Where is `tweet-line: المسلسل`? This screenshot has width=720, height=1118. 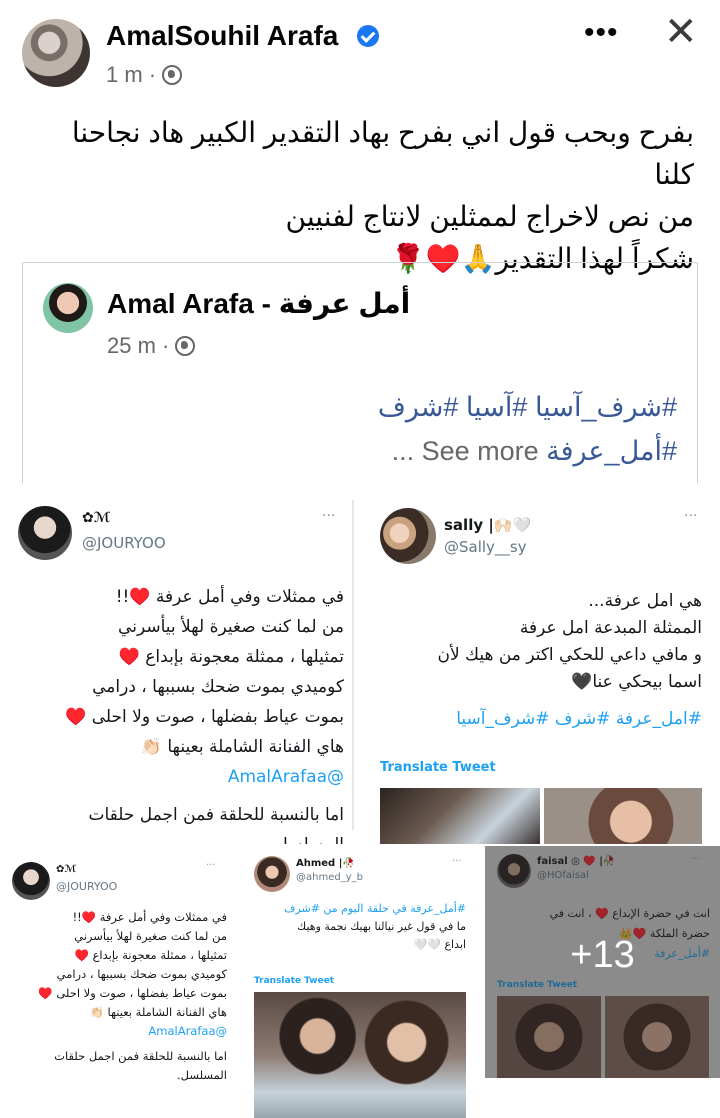
tweet-line: المسلسل is located at coordinates (179, 837).